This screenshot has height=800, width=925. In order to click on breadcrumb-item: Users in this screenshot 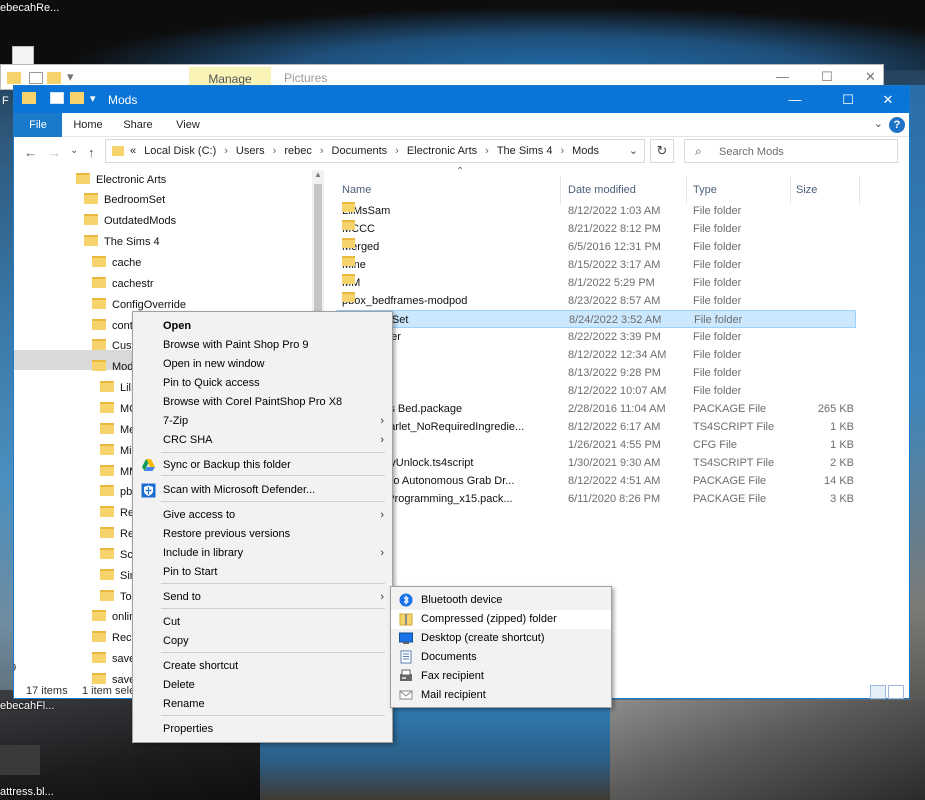, I will do `click(250, 151)`.